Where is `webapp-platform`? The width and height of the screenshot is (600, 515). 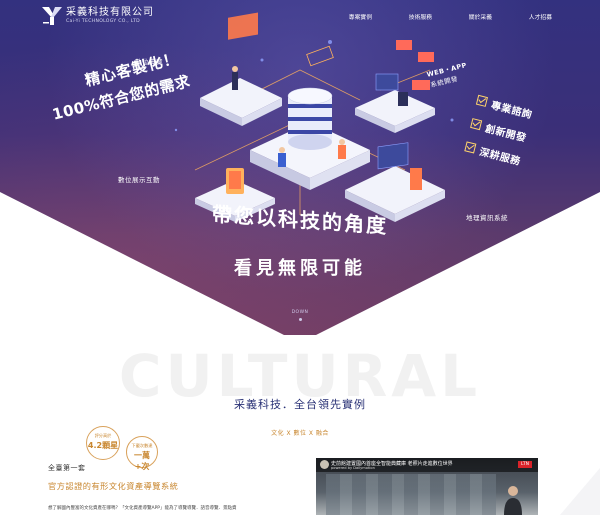
webapp-platform is located at coordinates (395, 86).